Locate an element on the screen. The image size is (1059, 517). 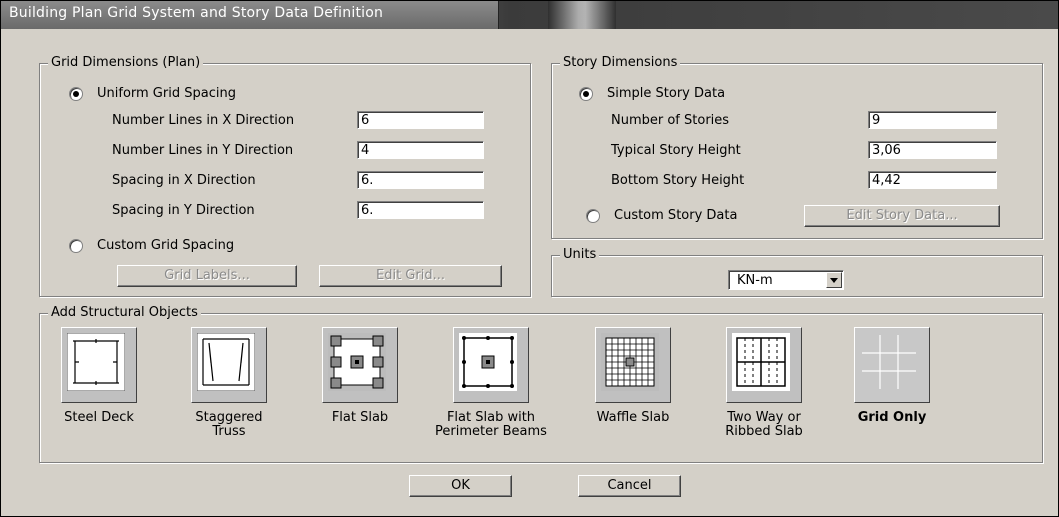
grid-only-tile is located at coordinates (892, 365).